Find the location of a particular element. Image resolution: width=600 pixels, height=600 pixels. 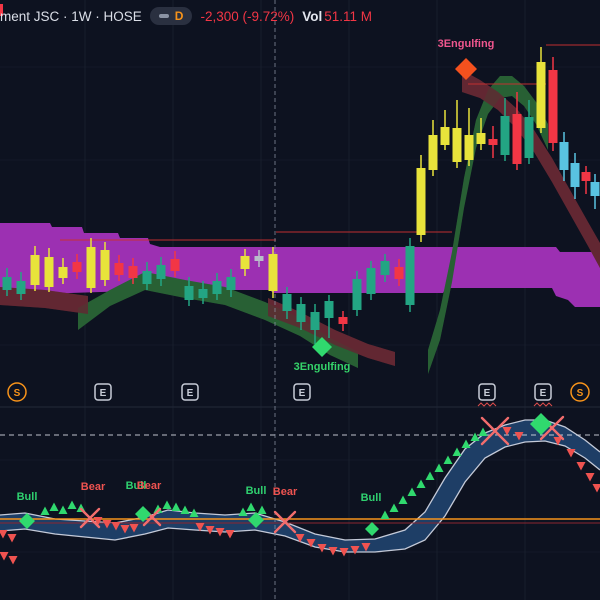

price-change: -2,300 (-9.72%) is located at coordinates (247, 16).